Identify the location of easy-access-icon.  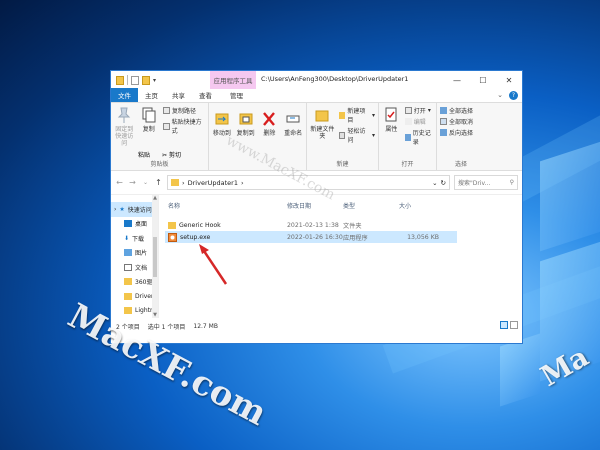
(342, 135).